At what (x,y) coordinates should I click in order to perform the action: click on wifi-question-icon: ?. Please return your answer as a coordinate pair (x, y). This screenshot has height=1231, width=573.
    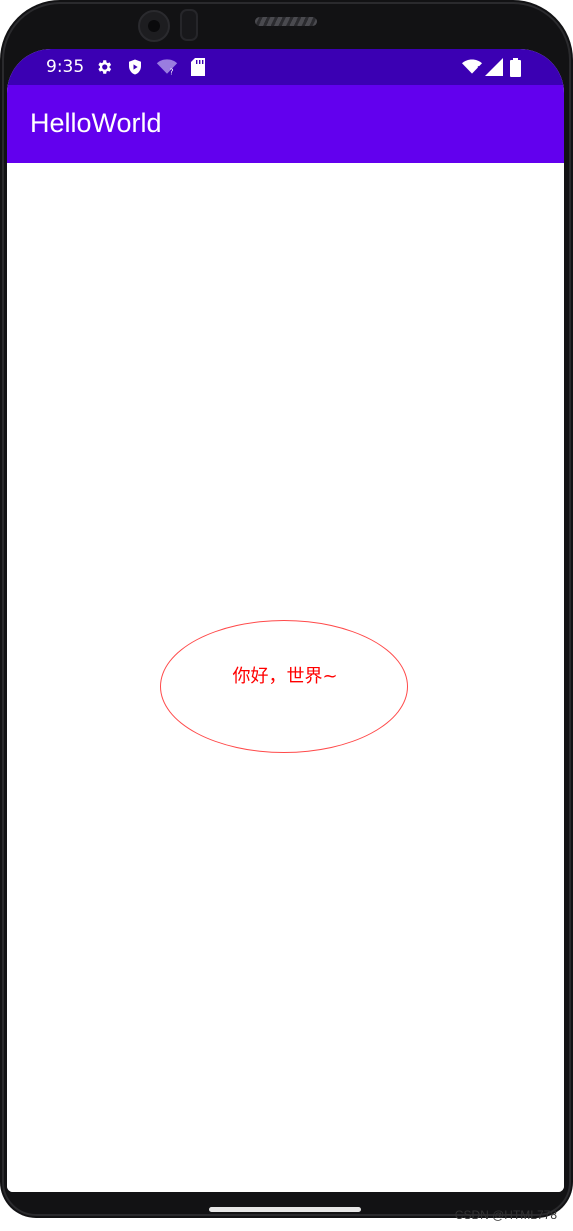
    Looking at the image, I should click on (167, 69).